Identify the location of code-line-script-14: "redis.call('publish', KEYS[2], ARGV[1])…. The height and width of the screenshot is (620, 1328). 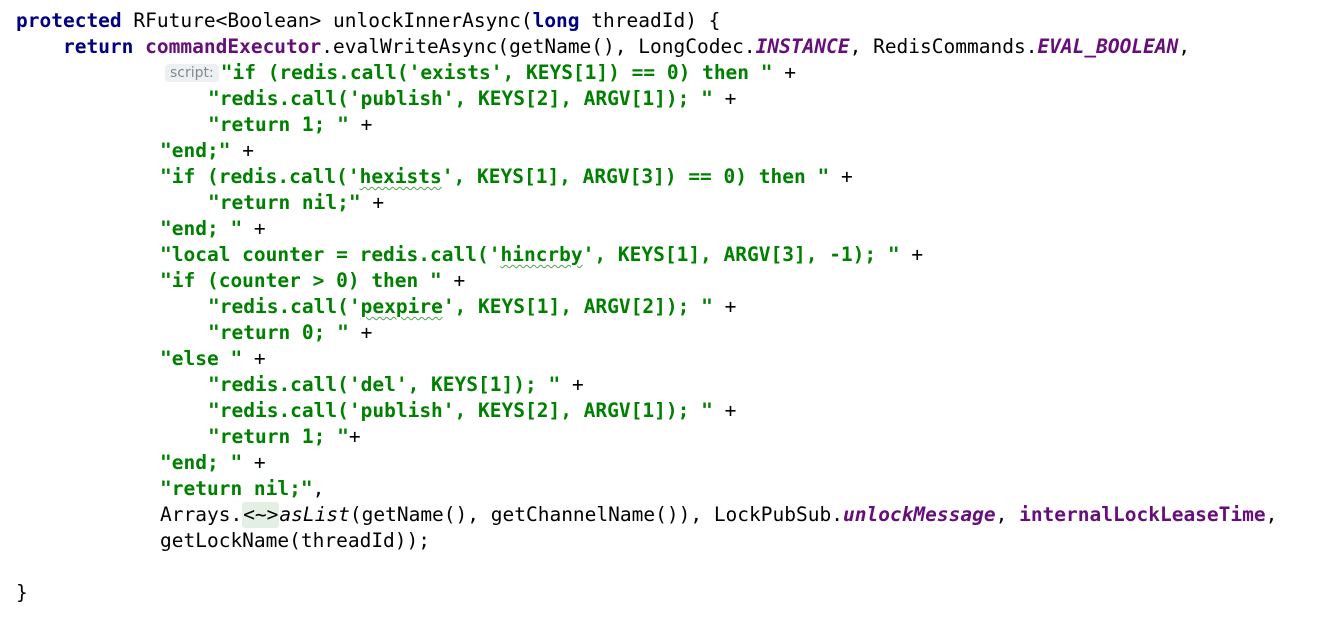
(472, 411).